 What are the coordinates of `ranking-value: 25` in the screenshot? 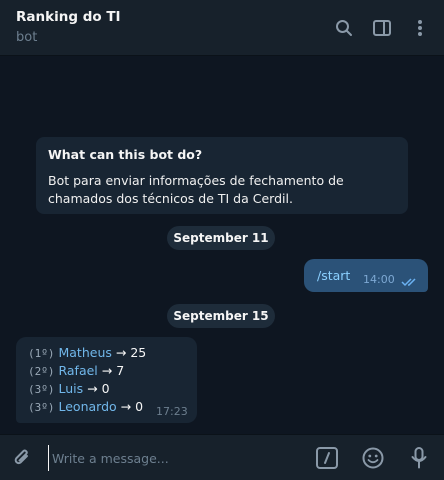 It's located at (138, 352).